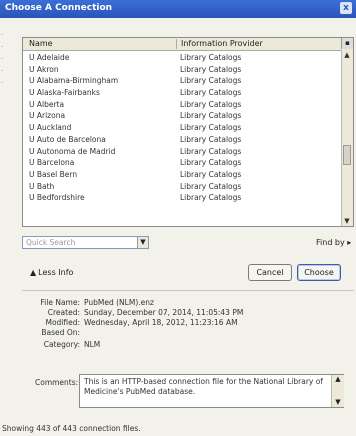 The width and height of the screenshot is (356, 436). Describe the element at coordinates (74, 81) in the screenshot. I see `row-name: U Alabama-Birmingham` at that location.